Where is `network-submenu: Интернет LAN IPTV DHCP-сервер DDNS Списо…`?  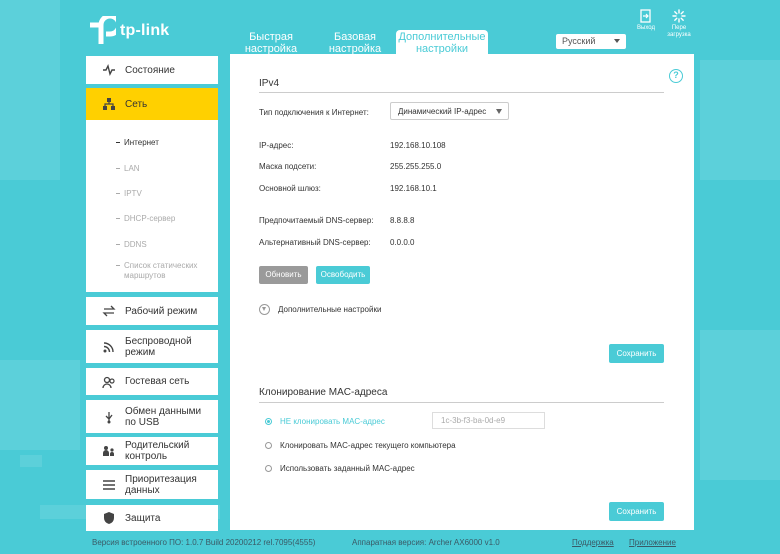
network-submenu: Интернет LAN IPTV DHCP-сервер DDNS Списо… is located at coordinates (152, 206).